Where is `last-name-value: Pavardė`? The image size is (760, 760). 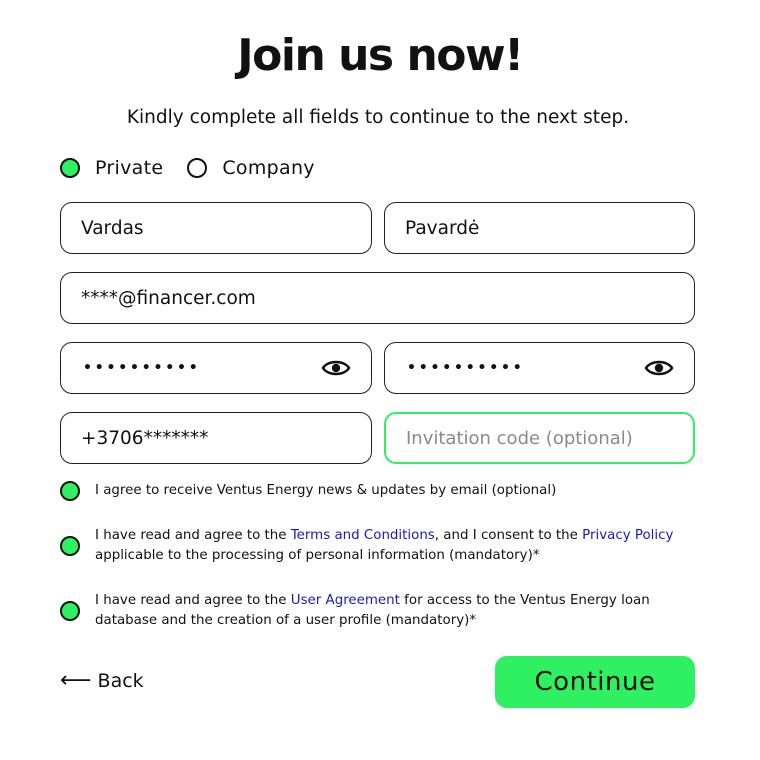 last-name-value: Pavardė is located at coordinates (539, 228).